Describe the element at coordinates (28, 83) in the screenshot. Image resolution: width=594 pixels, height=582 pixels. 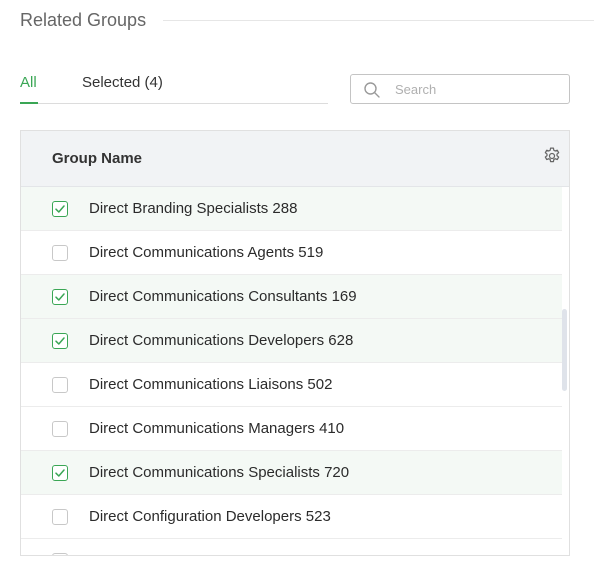
I see `tab-all: All` at that location.